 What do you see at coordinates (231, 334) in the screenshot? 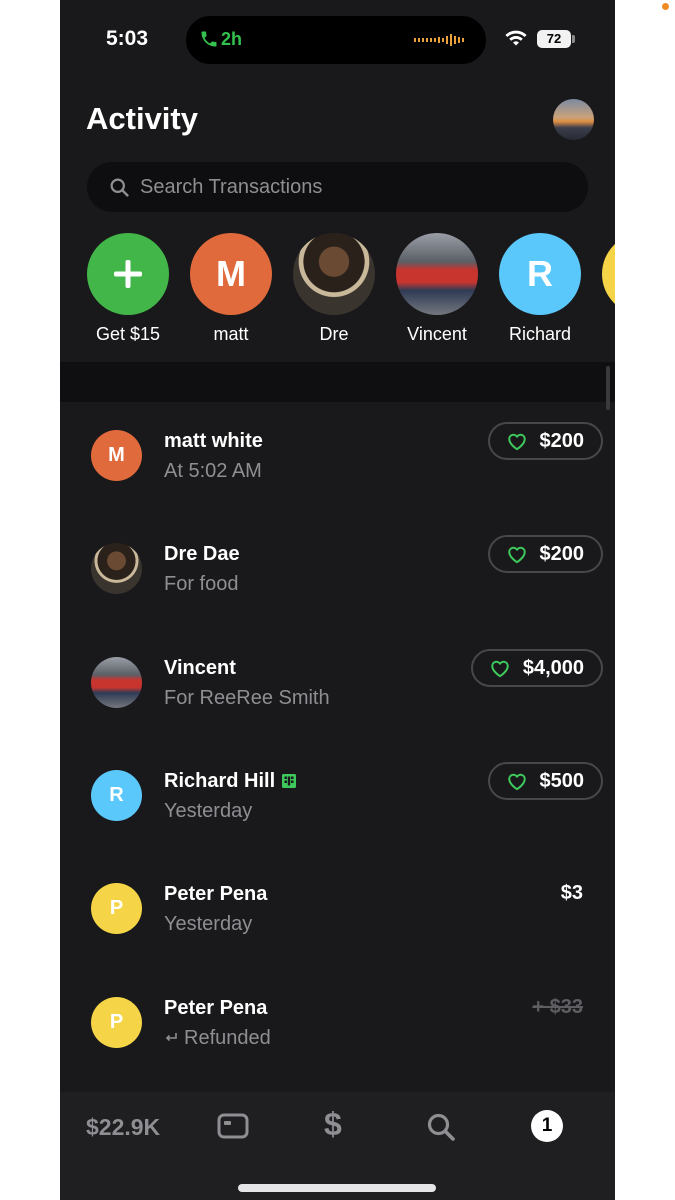
I see `contact-name: matt` at bounding box center [231, 334].